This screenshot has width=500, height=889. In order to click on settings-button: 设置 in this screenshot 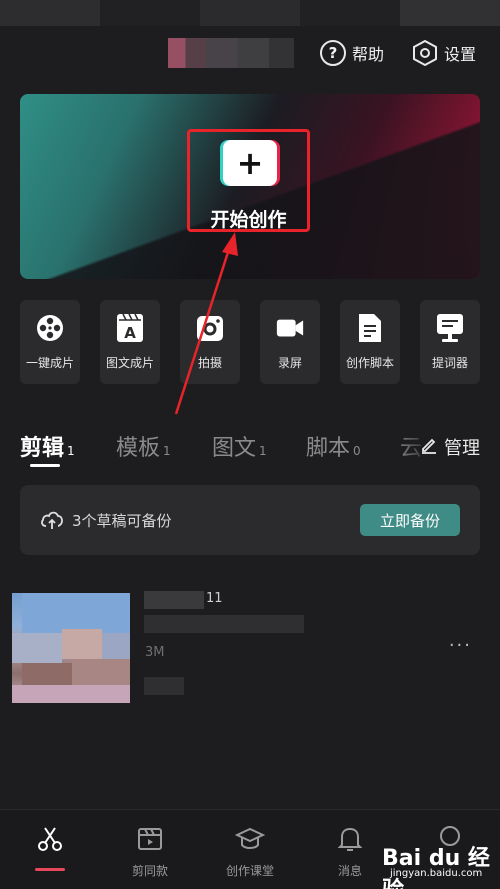, I will do `click(444, 53)`.